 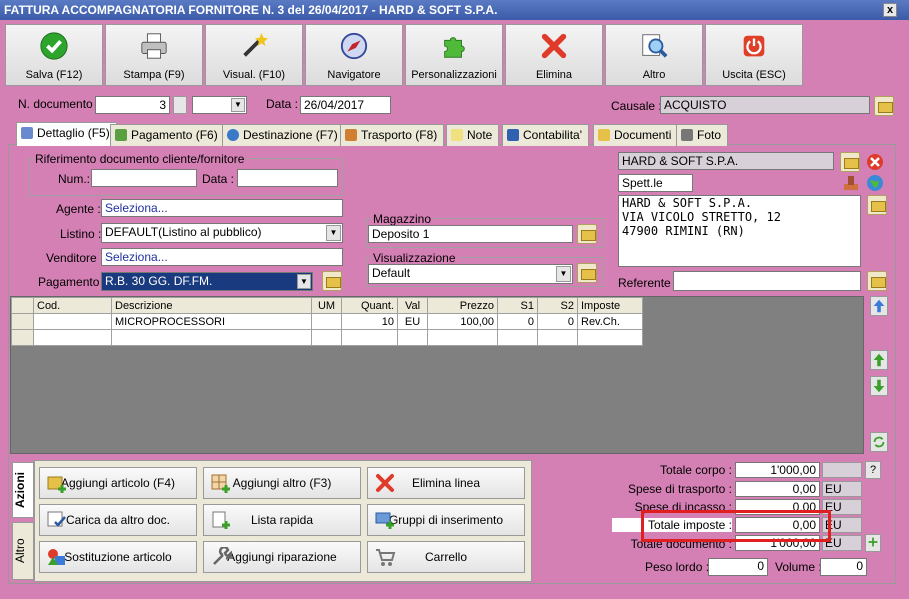 I want to click on move-up-button, so click(x=879, y=360).